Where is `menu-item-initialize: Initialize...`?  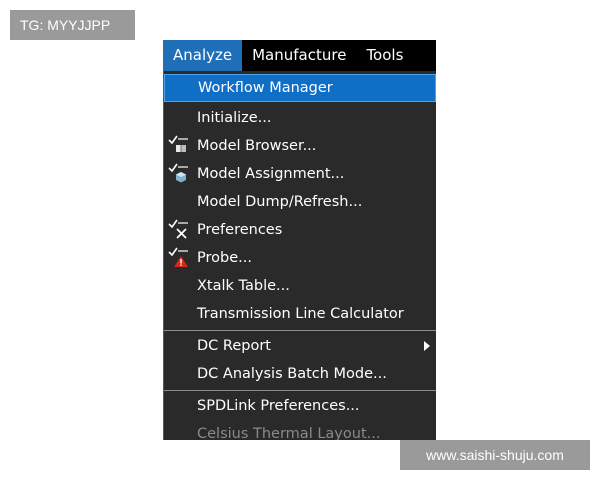 menu-item-initialize: Initialize... is located at coordinates (300, 118).